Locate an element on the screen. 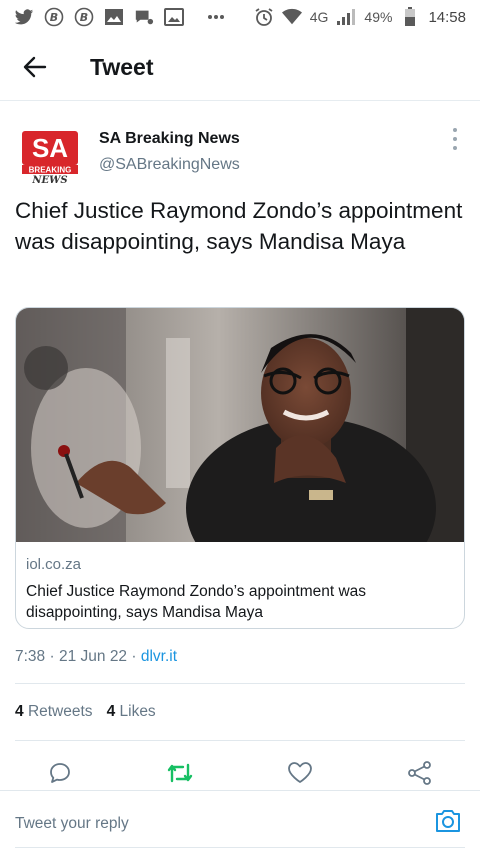 This screenshot has width=480, height=854. camera-icon is located at coordinates (448, 821).